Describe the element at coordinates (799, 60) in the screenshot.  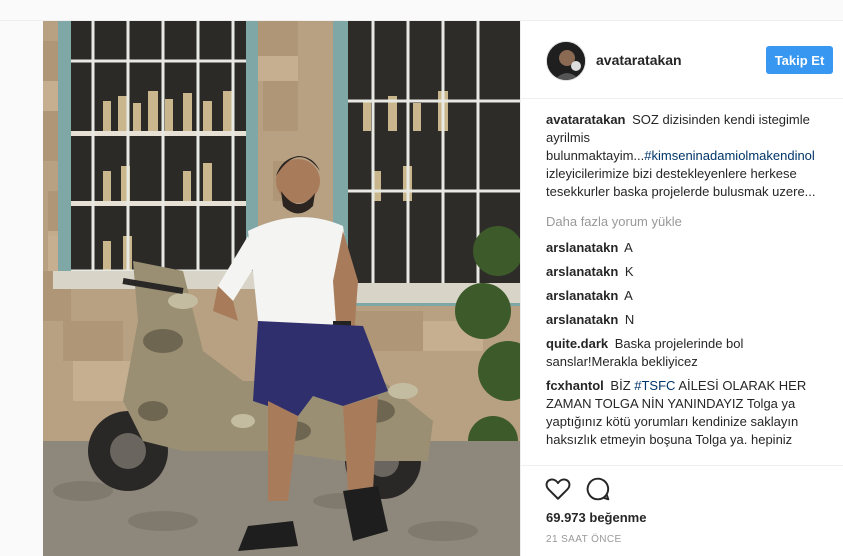
I see `follow-button: Takip Et` at that location.